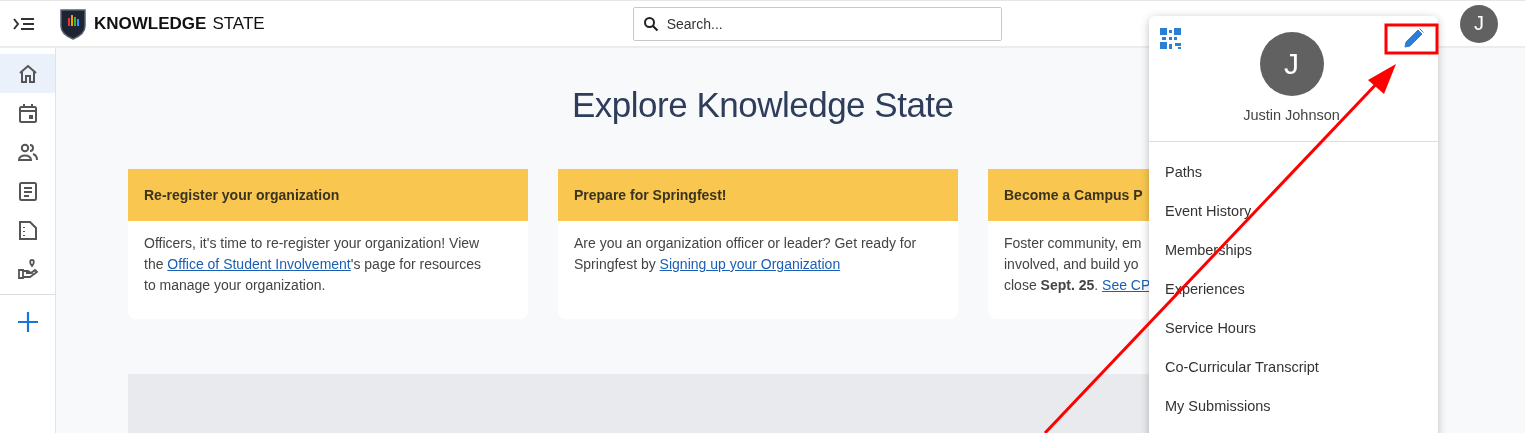 The image size is (1525, 433). I want to click on shield-logo-icon, so click(73, 23).